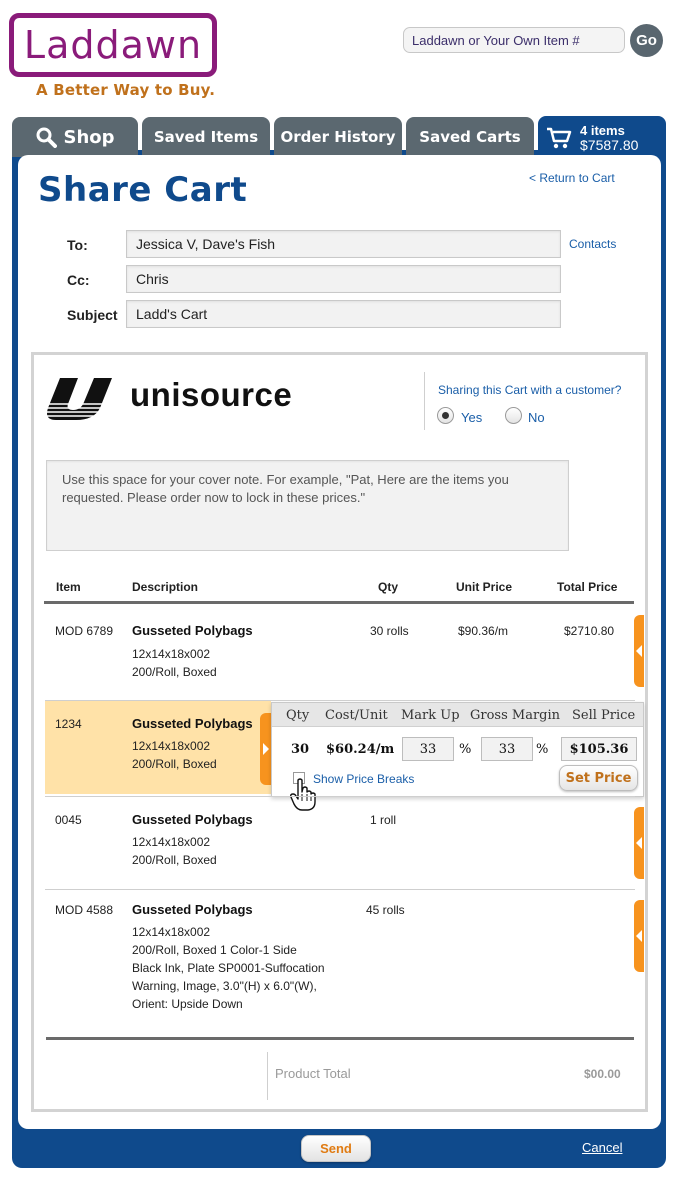  What do you see at coordinates (385, 910) in the screenshot?
I see `row4-qty: 45 rolls` at bounding box center [385, 910].